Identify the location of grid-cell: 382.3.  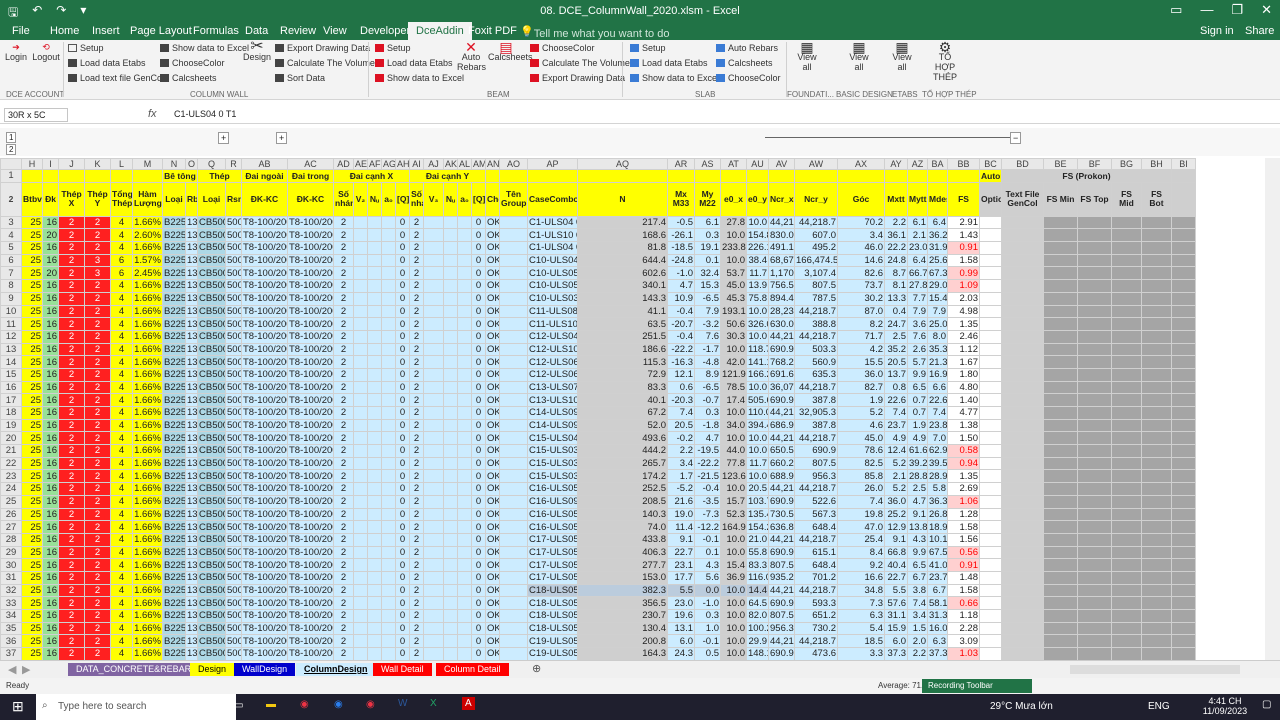
(622, 590).